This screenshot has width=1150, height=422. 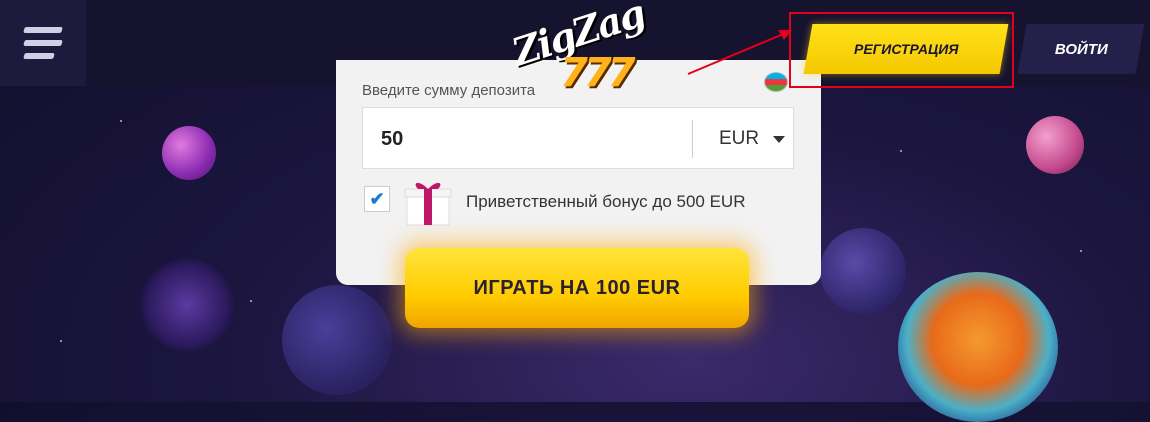 I want to click on deposit-amount-input: 50 EUR, so click(x=578, y=138).